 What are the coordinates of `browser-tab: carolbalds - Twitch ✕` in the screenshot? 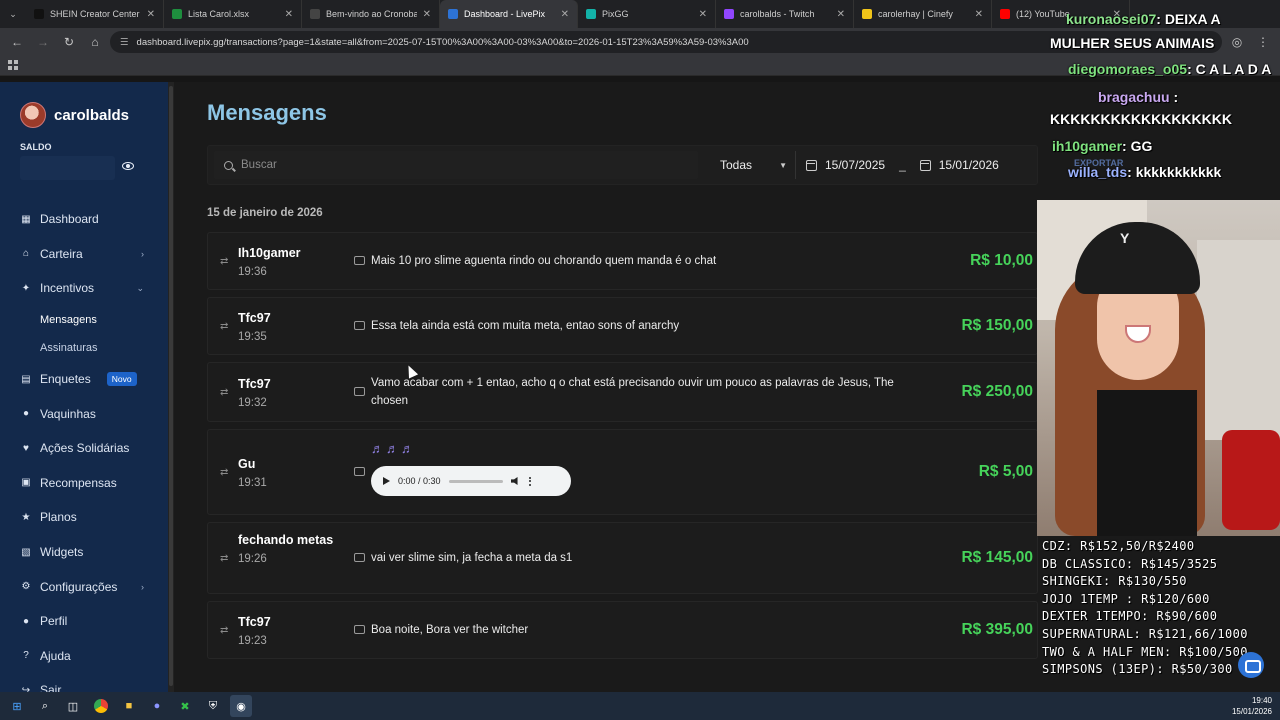 It's located at (785, 14).